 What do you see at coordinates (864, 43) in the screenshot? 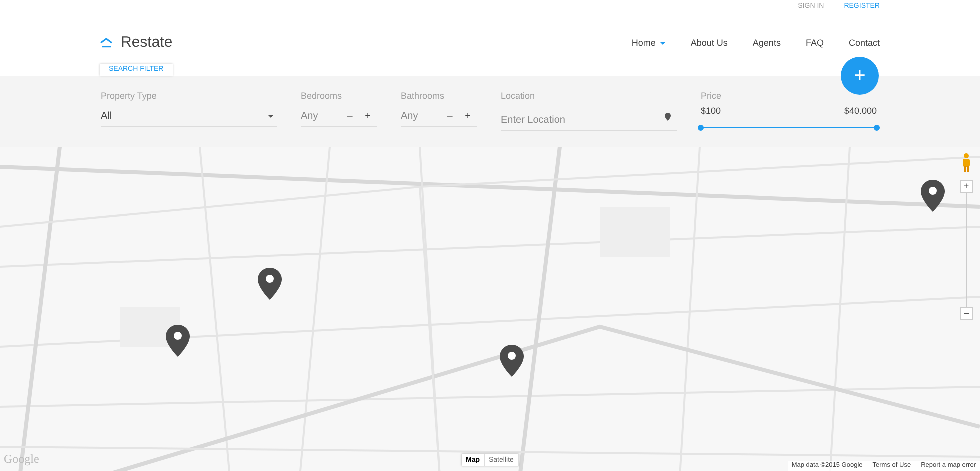
I see `nav-link: Contact` at bounding box center [864, 43].